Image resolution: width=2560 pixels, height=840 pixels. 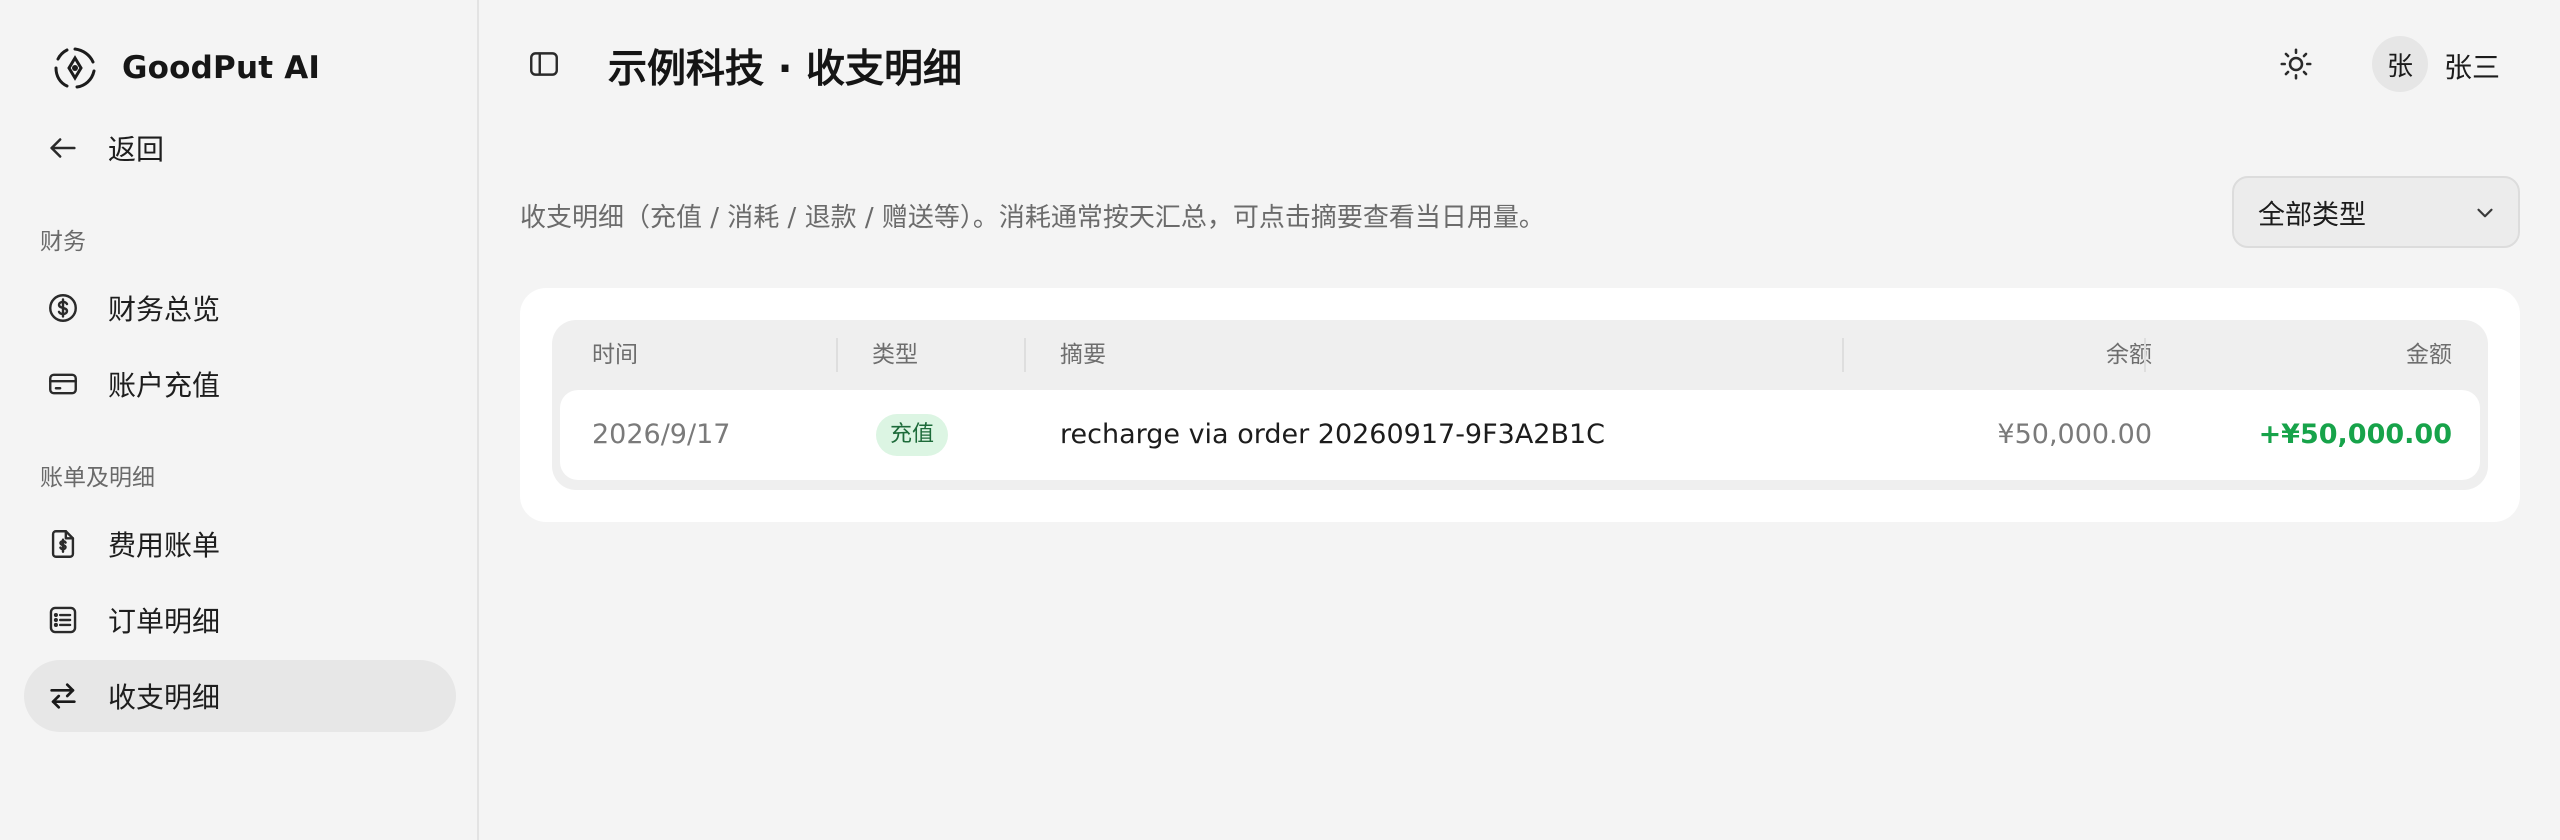 I want to click on sidebar-panel-icon, so click(x=544, y=64).